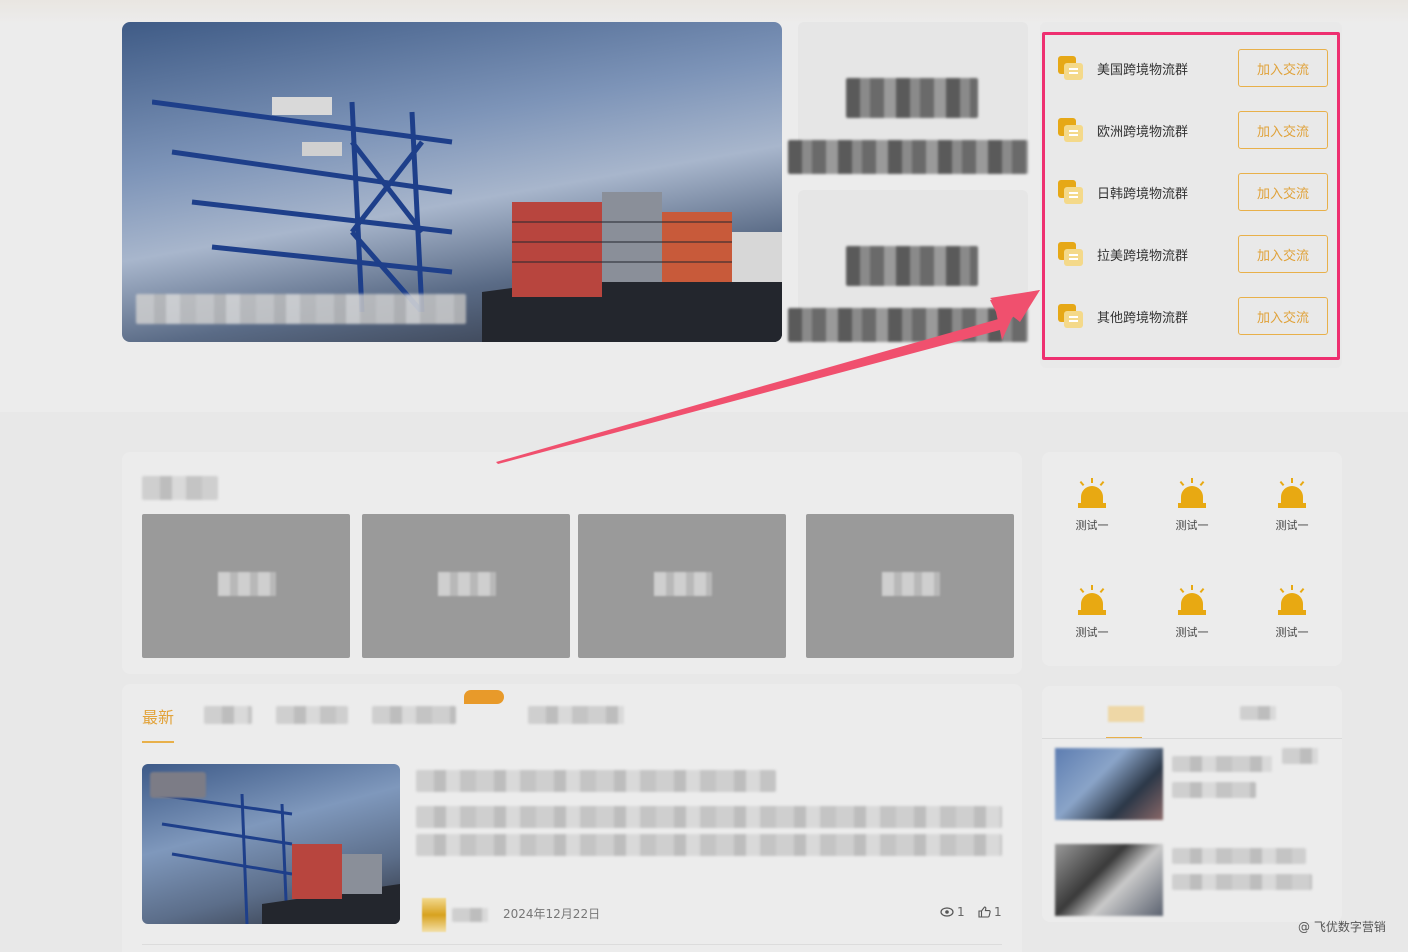 This screenshot has width=1408, height=952. I want to click on thumbs-up-icon, so click(984, 912).